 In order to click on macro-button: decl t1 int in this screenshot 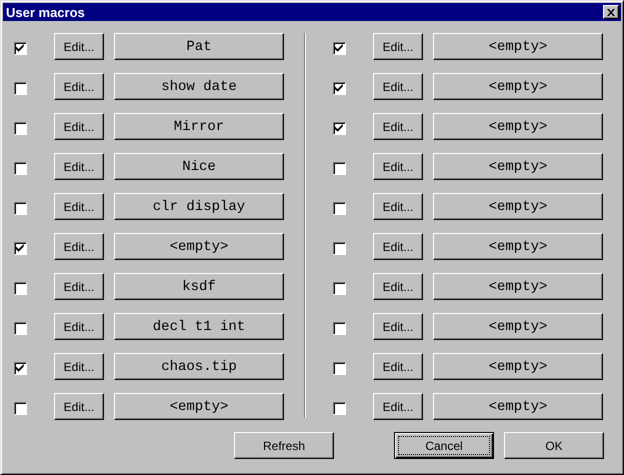, I will do `click(199, 326)`.